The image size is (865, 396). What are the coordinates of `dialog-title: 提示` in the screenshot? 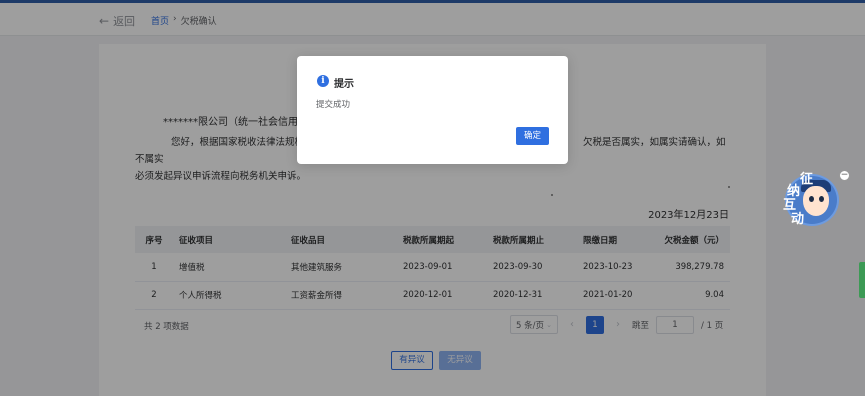 It's located at (344, 84).